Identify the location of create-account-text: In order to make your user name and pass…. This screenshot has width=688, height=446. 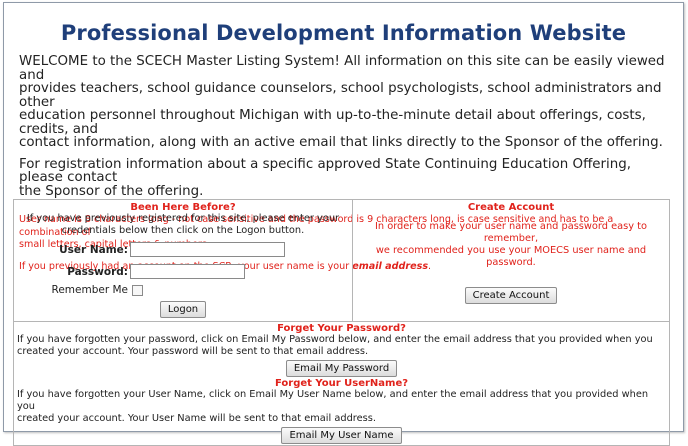
(511, 245).